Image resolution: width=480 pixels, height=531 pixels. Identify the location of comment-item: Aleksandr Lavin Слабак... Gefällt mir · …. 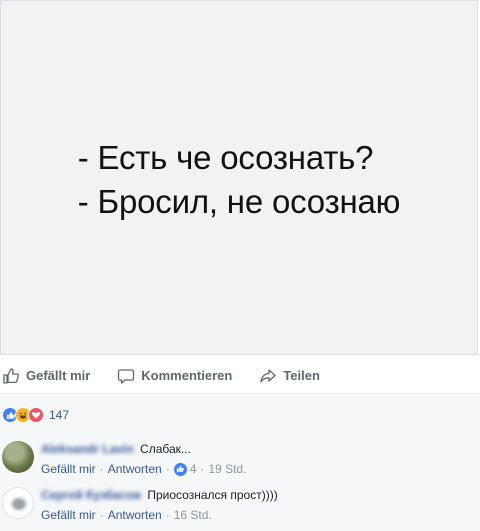
(240, 458).